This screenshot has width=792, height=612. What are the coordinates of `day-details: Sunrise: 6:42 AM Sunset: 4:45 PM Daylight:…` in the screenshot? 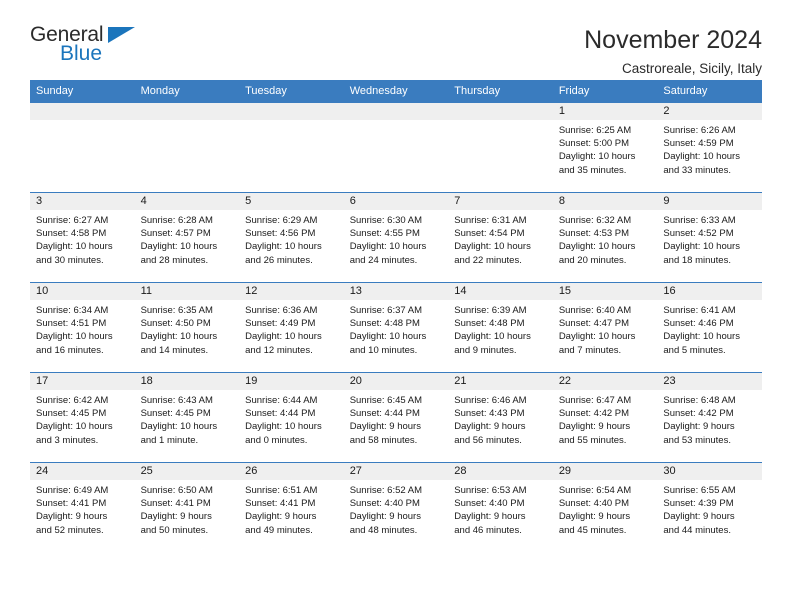 It's located at (82, 418).